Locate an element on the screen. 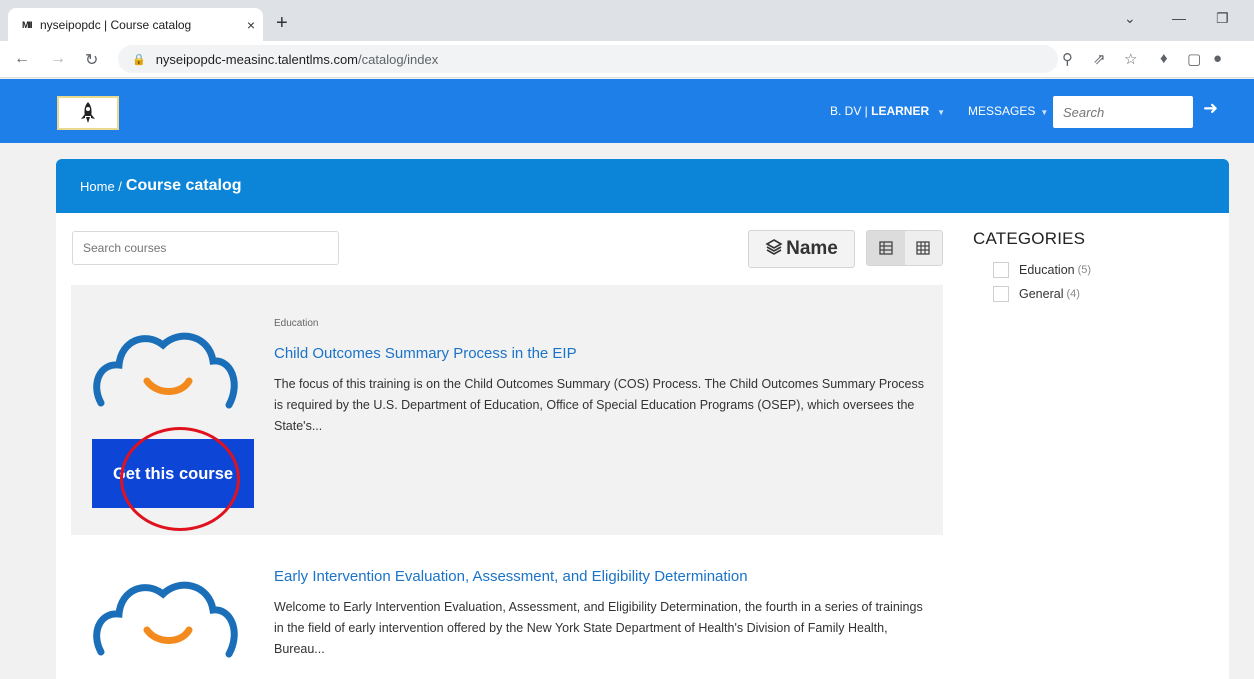 This screenshot has width=1254, height=679. back-arrow-icon: ← is located at coordinates (22, 59).